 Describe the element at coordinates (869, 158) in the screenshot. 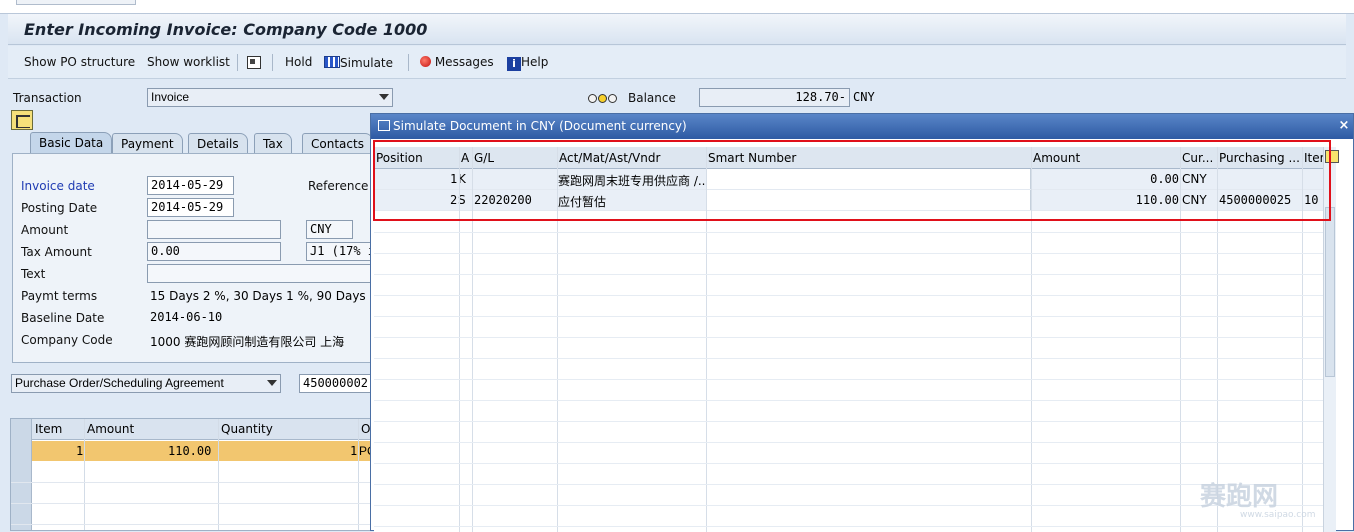

I see `column-header-smart-number: Smart Number` at that location.